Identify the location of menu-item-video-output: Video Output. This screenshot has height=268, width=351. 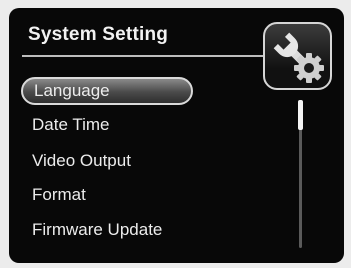
(81, 161).